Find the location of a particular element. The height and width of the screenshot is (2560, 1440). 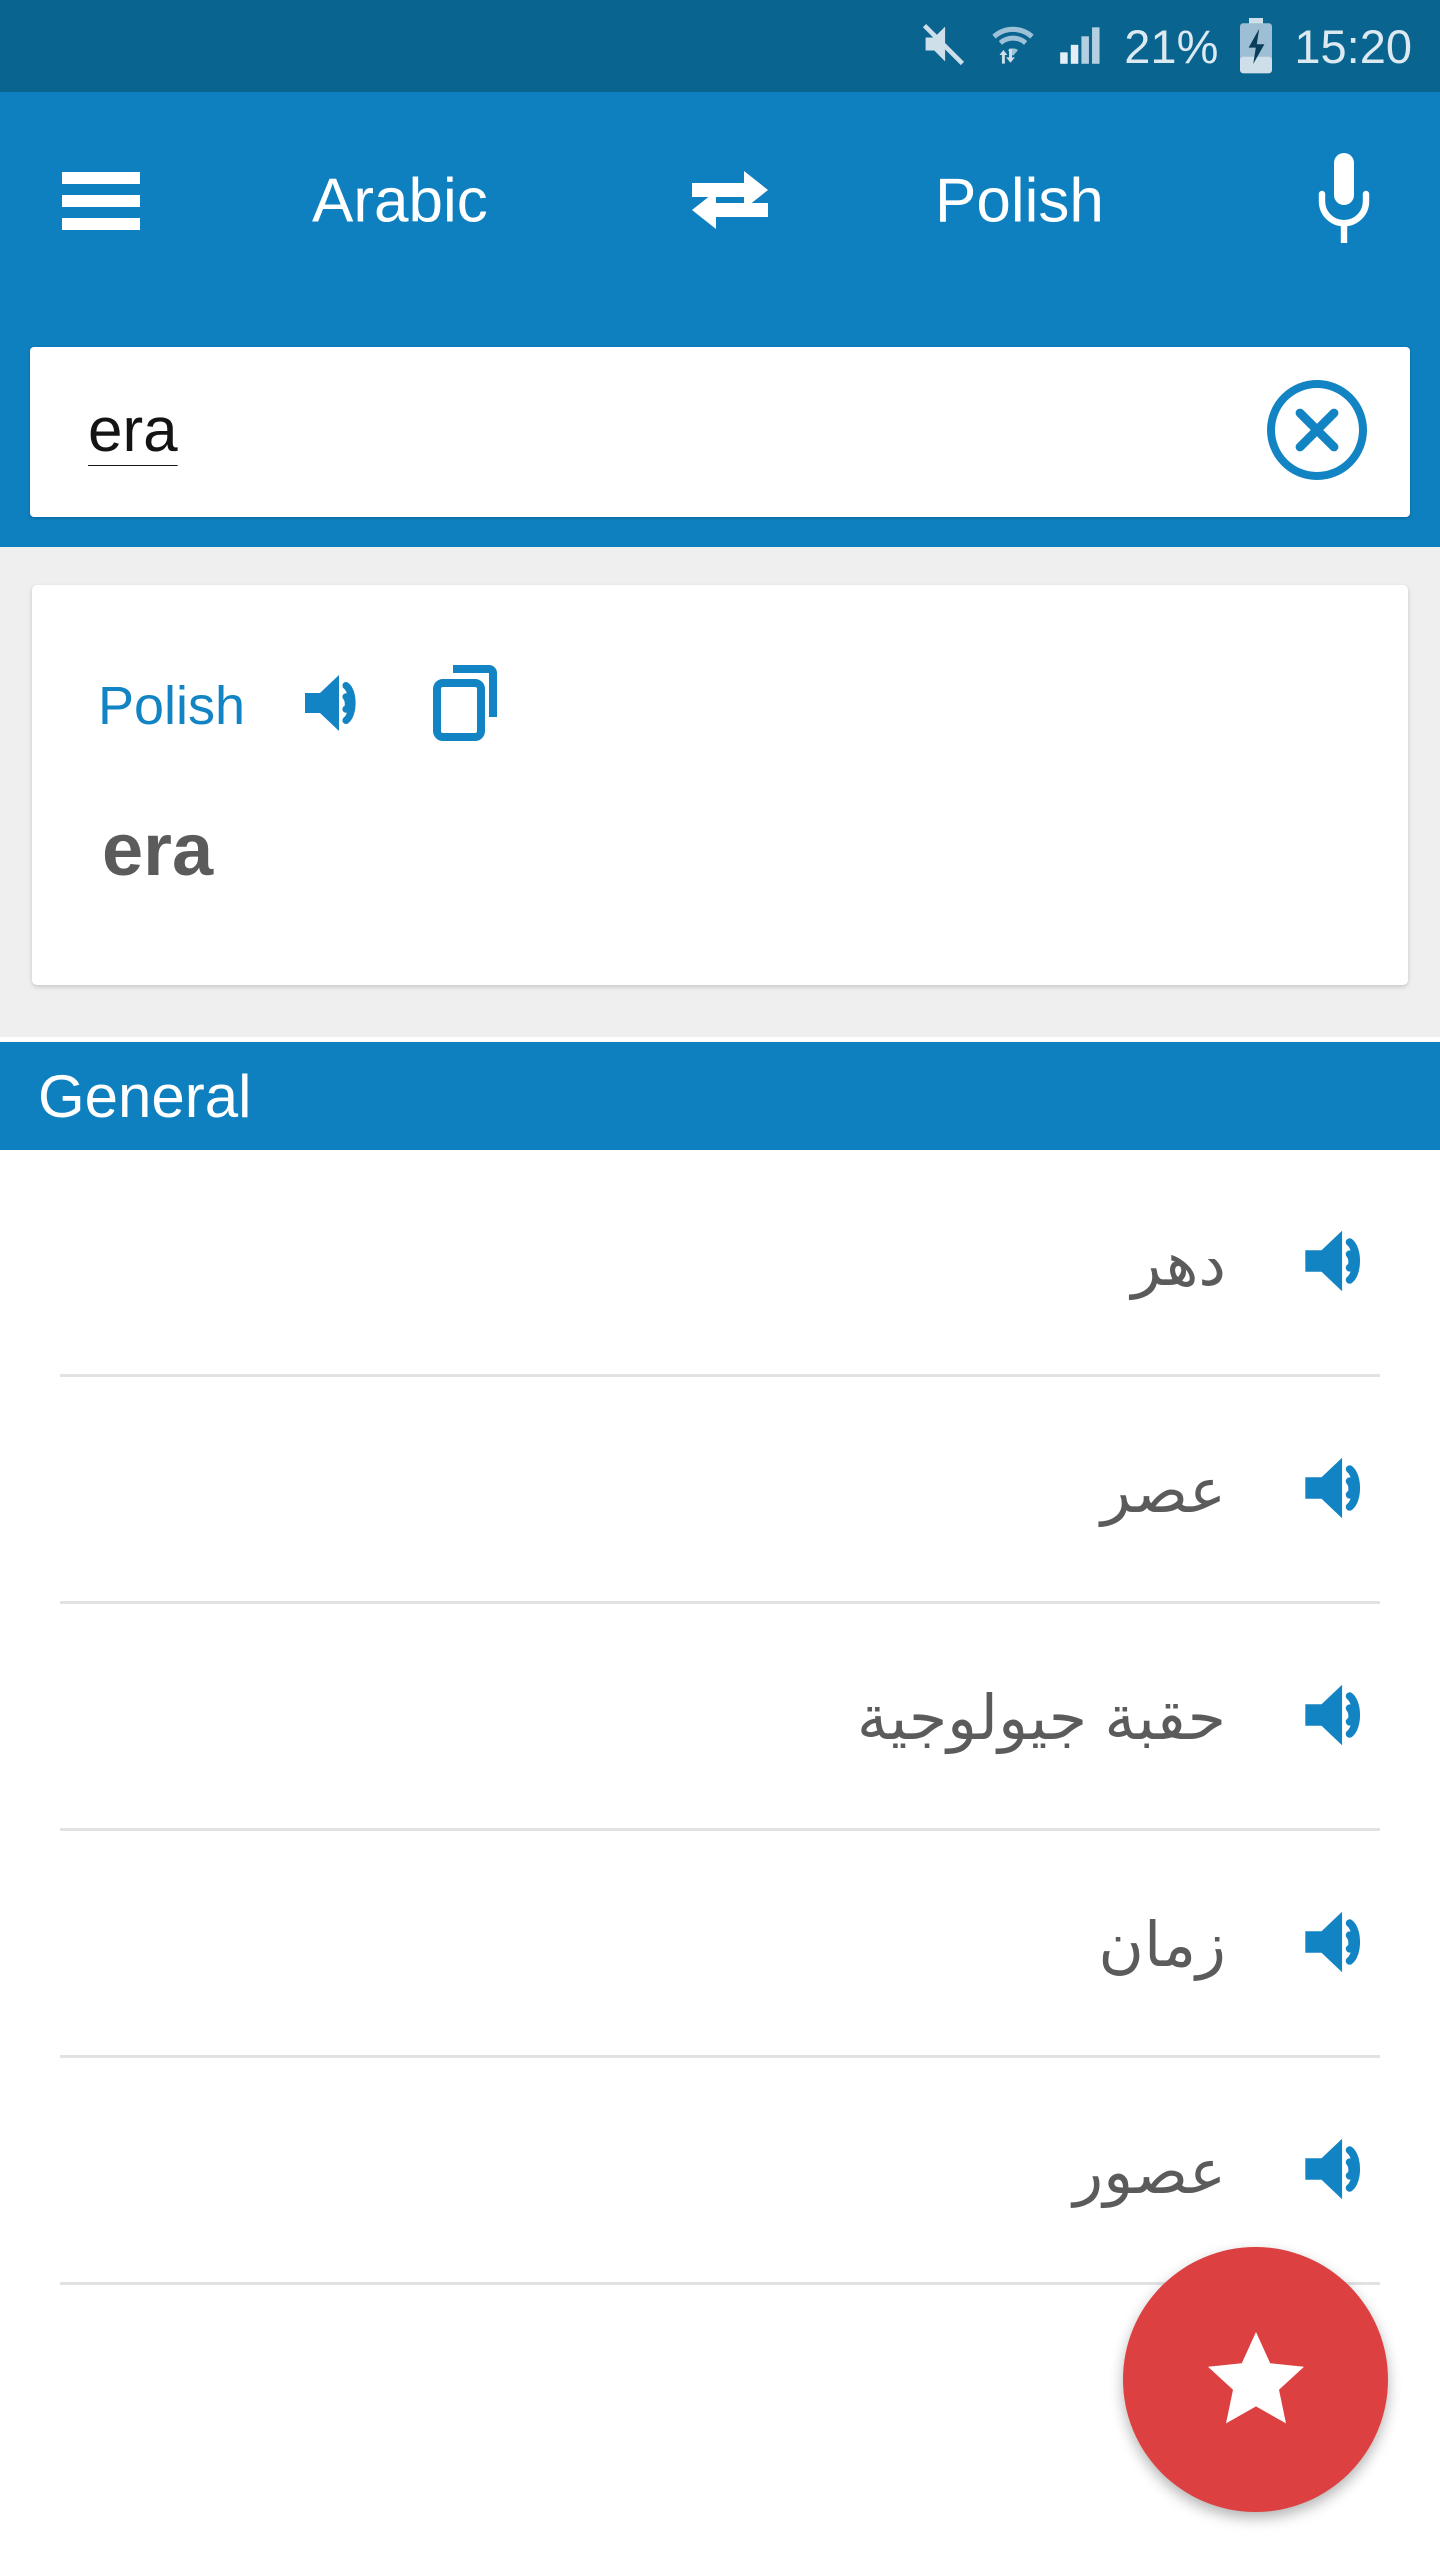

result-term: حقبة جيولوجية is located at coordinates (1041, 1718).